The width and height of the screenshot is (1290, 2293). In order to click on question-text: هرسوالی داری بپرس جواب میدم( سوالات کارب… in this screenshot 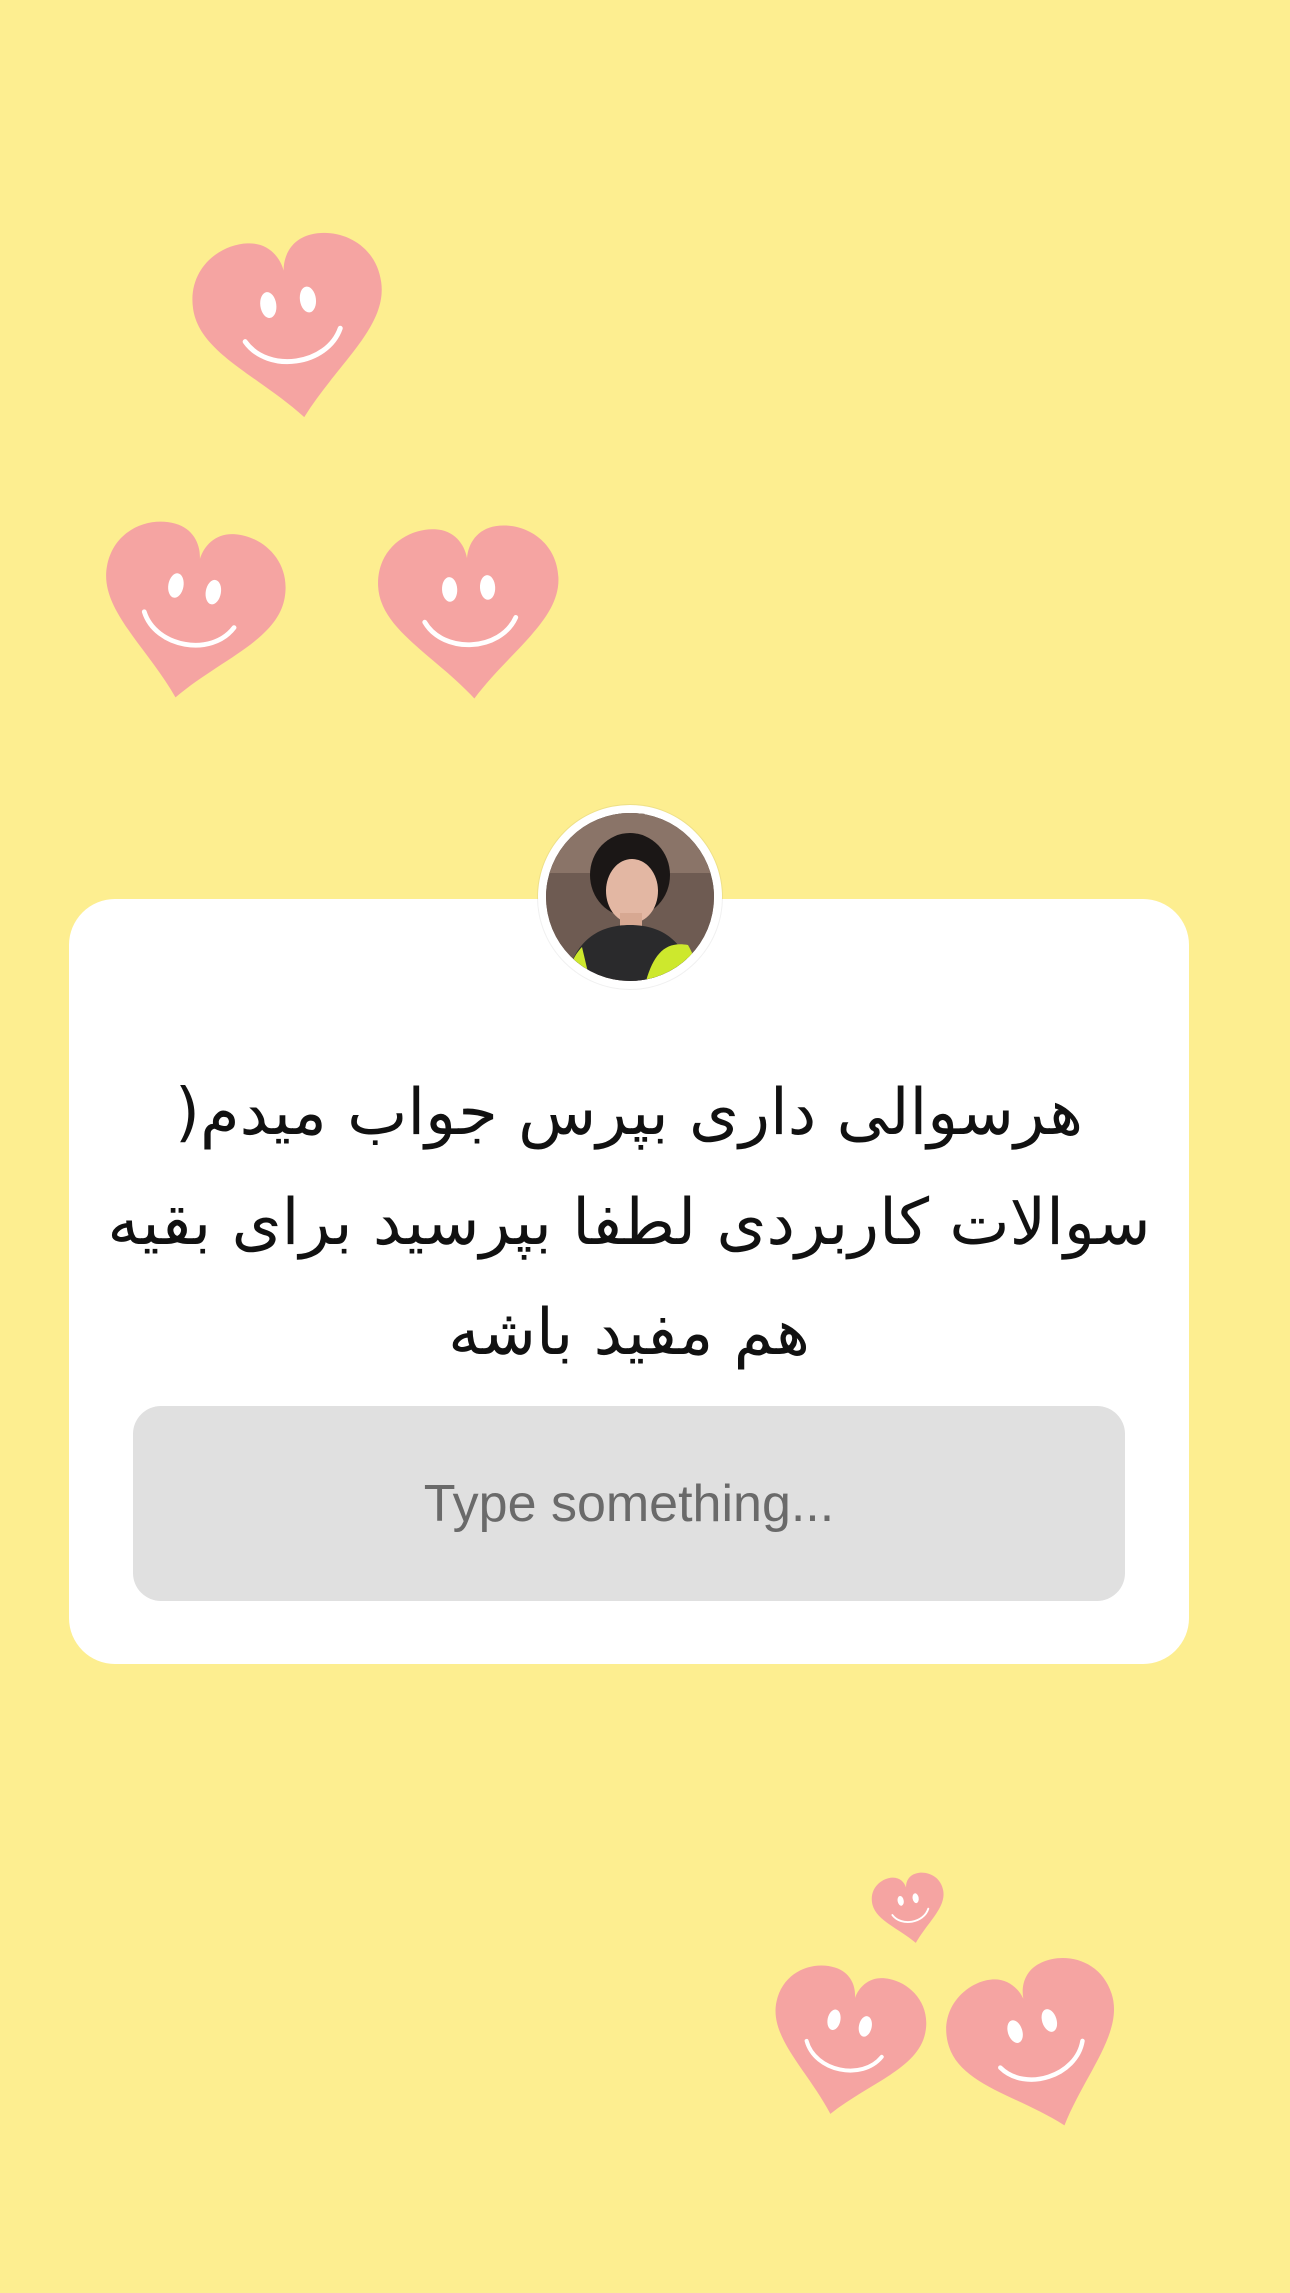, I will do `click(629, 1223)`.